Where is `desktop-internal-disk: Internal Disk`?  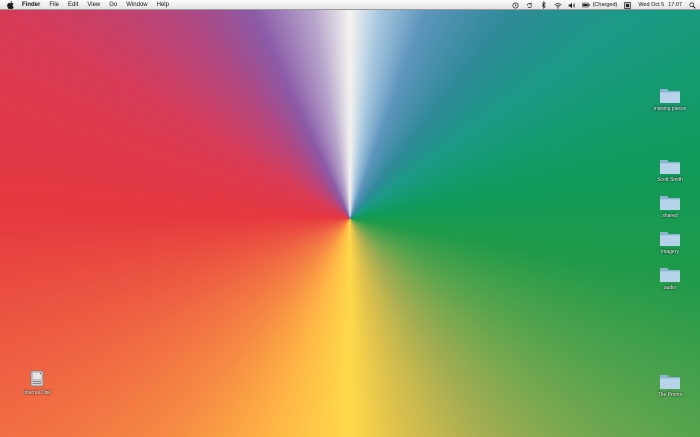 desktop-internal-disk: Internal Disk is located at coordinates (37, 383).